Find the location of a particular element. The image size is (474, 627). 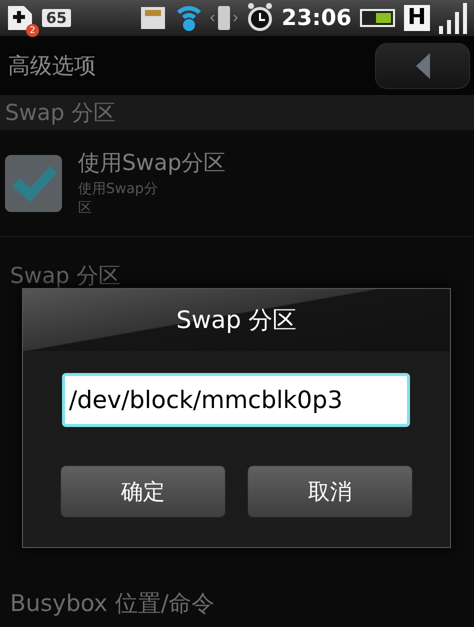

setting-title: Busybox 位置/命令 is located at coordinates (112, 604).